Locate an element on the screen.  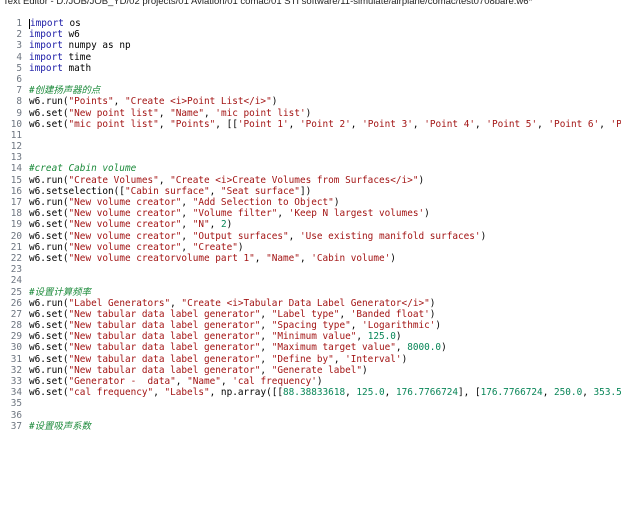
code-token: "N" is located at coordinates (201, 225).